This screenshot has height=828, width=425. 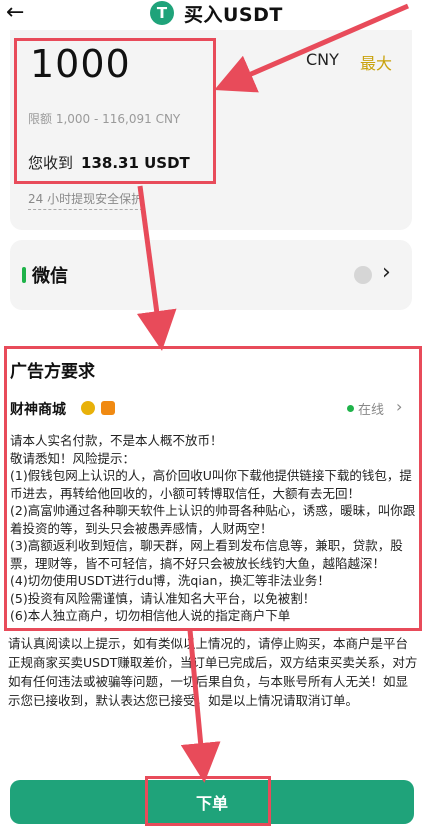 What do you see at coordinates (73, 458) in the screenshot?
I see `requirement-line: 敬请悉知！风险提示：` at bounding box center [73, 458].